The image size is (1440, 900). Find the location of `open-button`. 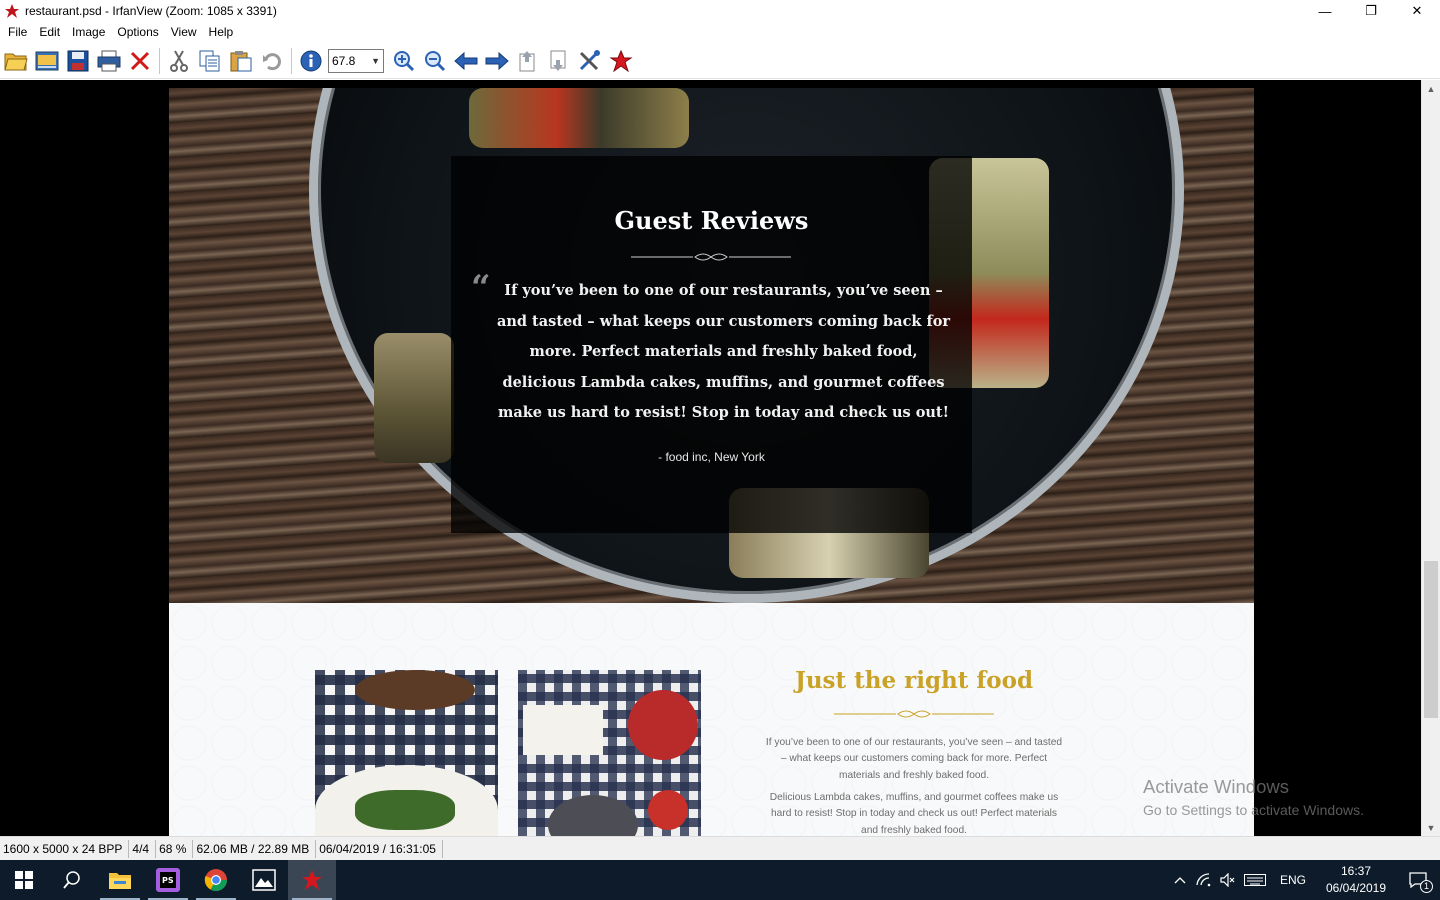

open-button is located at coordinates (15, 61).